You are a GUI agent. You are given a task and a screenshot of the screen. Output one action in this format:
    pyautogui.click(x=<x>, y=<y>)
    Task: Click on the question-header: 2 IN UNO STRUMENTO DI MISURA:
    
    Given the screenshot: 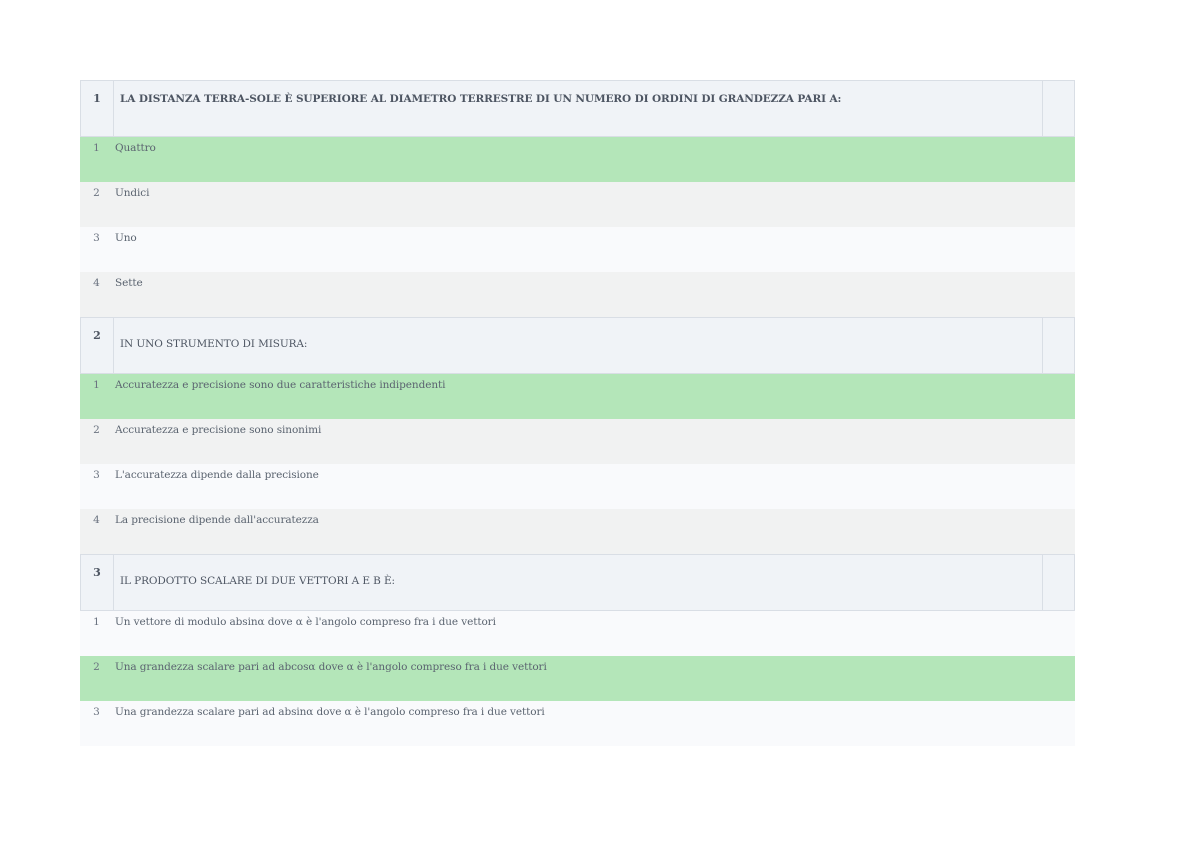 What is the action you would take?
    pyautogui.click(x=577, y=345)
    